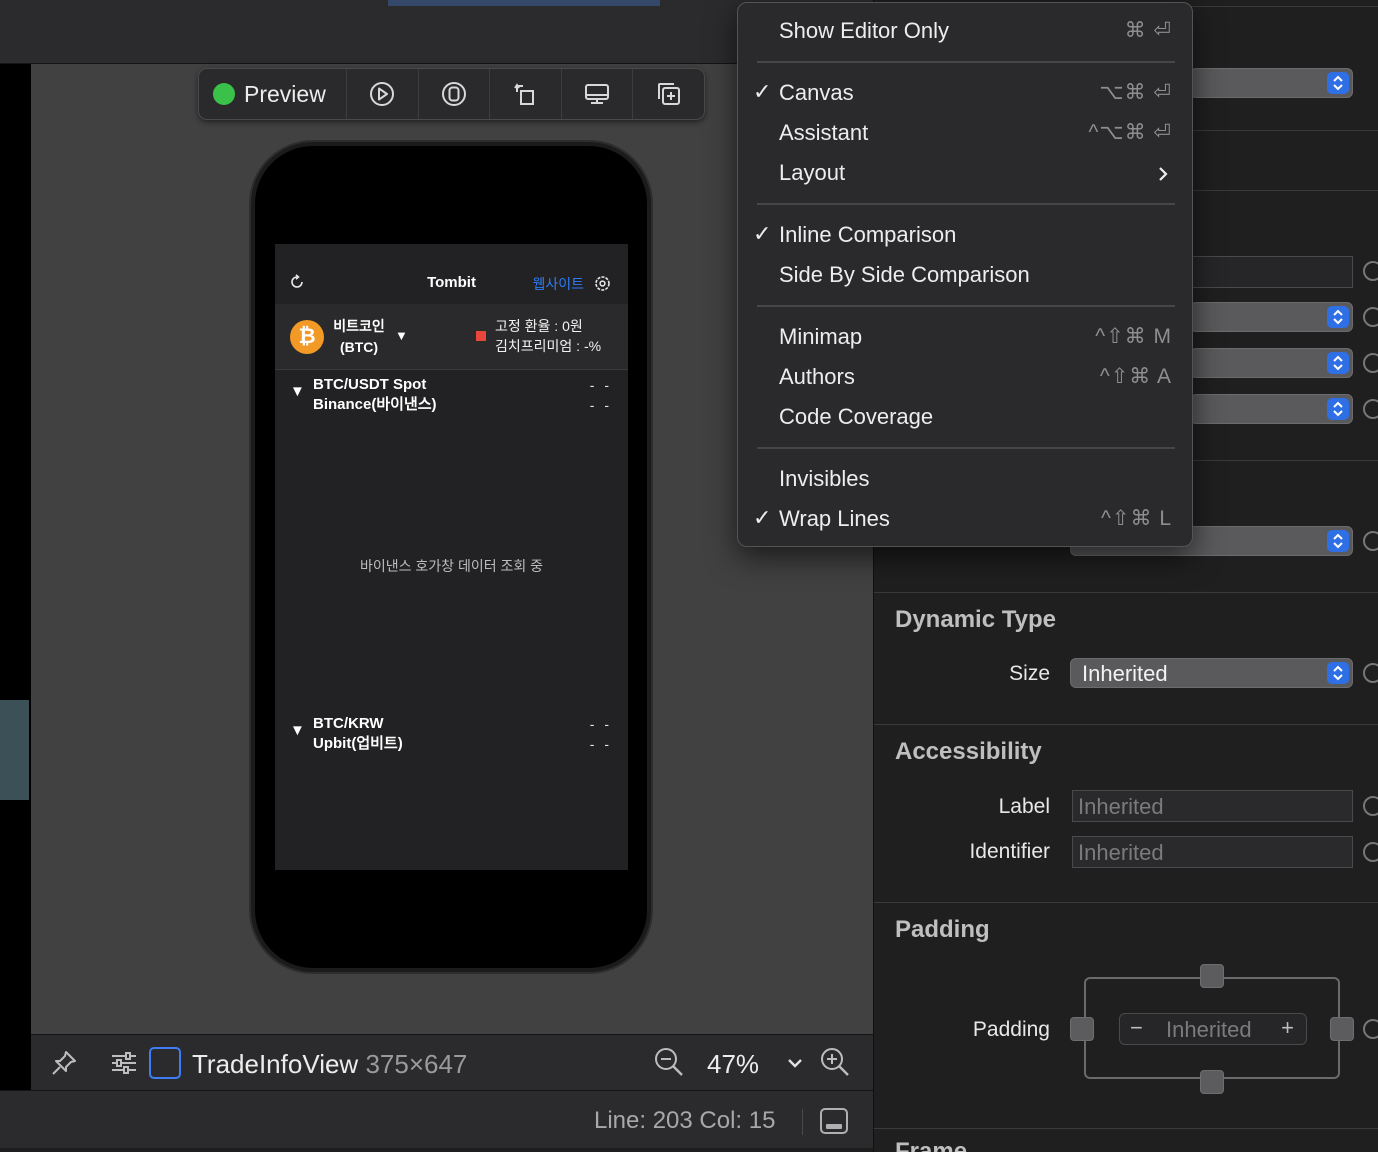 Image resolution: width=1378 pixels, height=1152 pixels. Describe the element at coordinates (275, 1064) in the screenshot. I see `view-title: TradeInfoView` at that location.